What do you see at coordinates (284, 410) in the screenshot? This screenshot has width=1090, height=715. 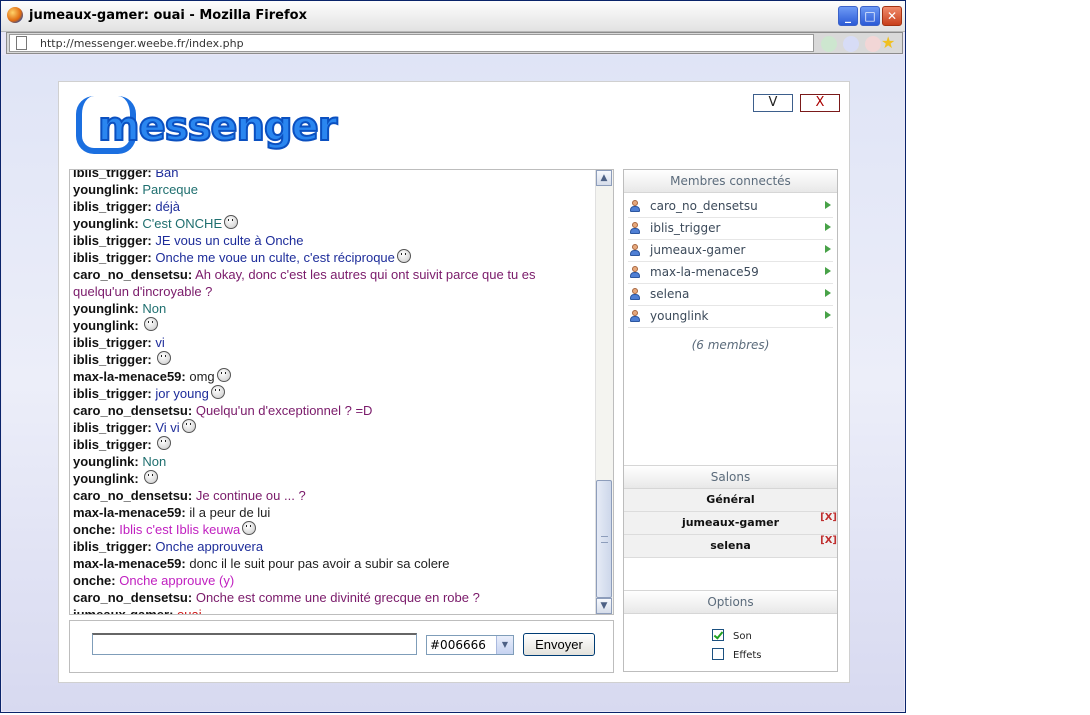 I see `message-text: Quelqu'un d'exceptionnel ? =D` at bounding box center [284, 410].